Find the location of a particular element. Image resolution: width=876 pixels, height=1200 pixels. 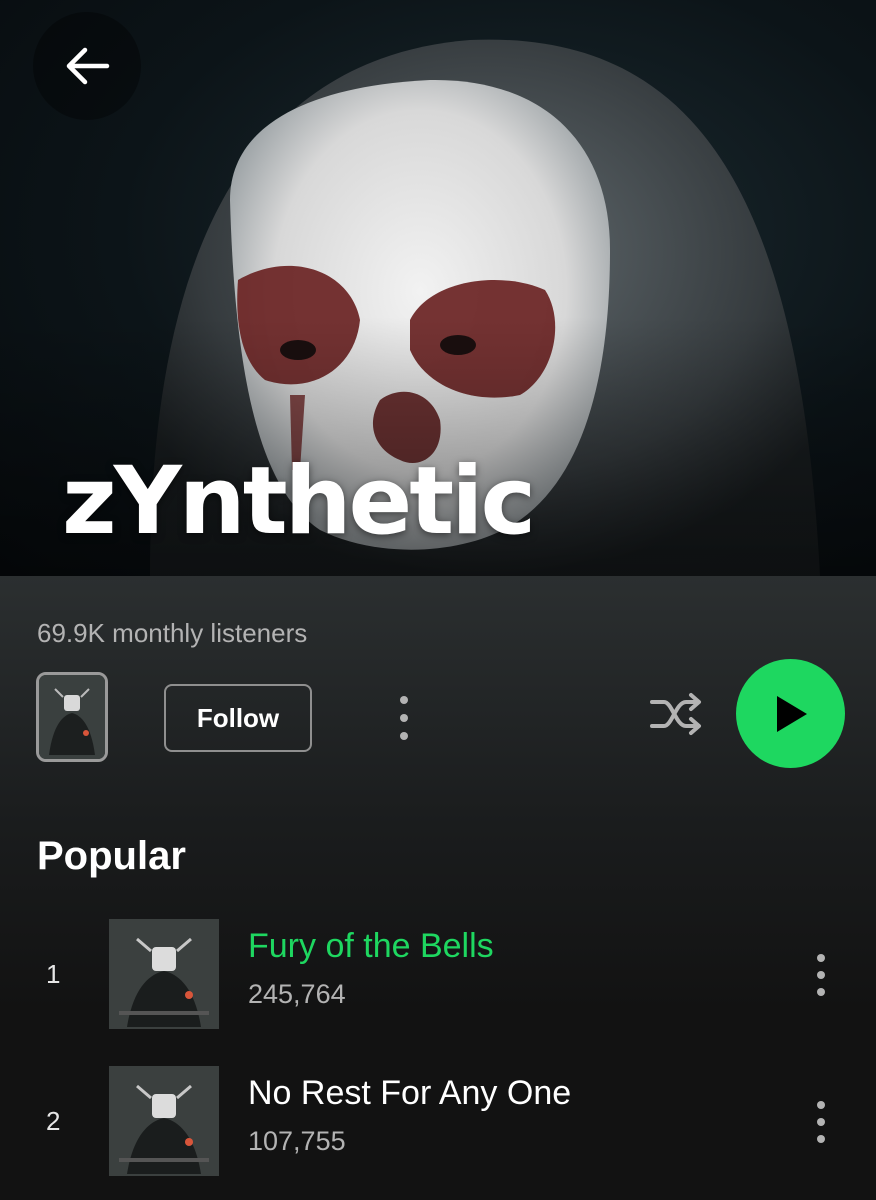

track-play-count: 107,755 is located at coordinates (297, 1141).